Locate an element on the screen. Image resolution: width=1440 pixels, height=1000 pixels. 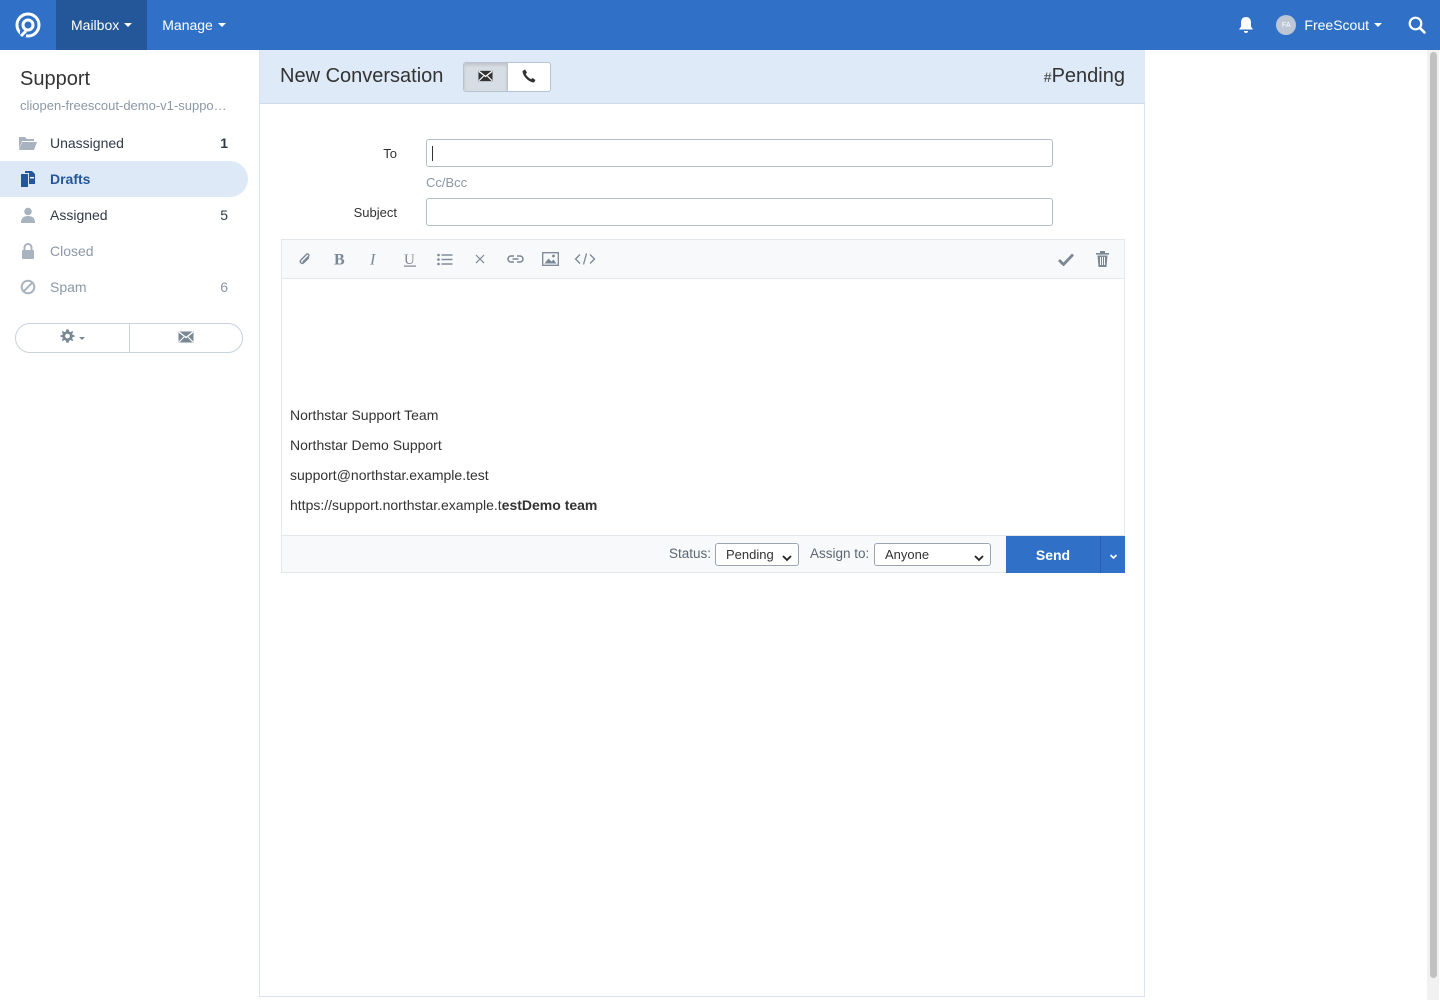
signature-line-2: Northstar Demo Support is located at coordinates (366, 445).